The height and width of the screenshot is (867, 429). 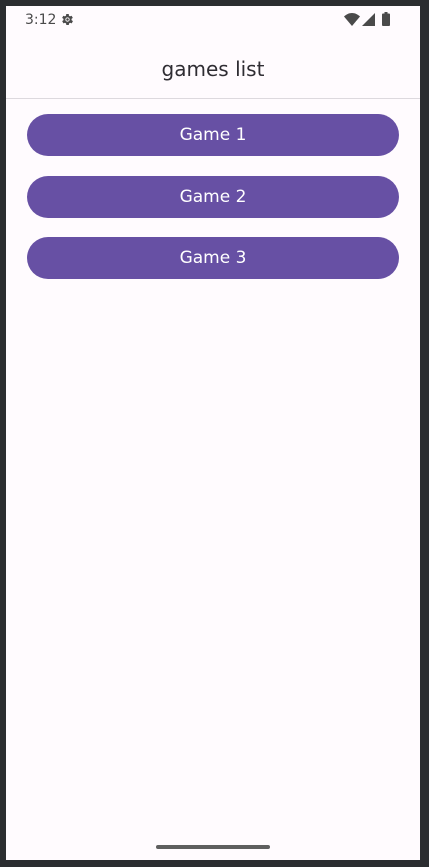 I want to click on wifi-icon, so click(x=352, y=19).